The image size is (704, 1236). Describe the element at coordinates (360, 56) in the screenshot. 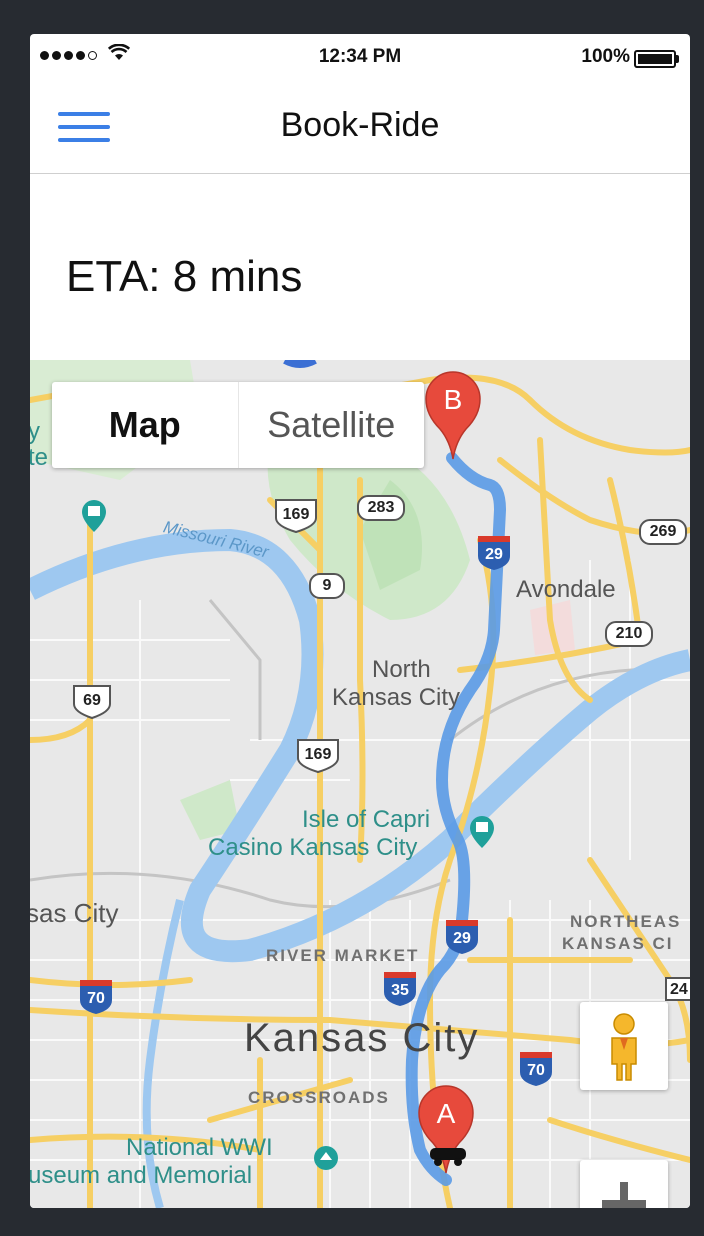

I see `status-bar: 12:34 PM 100%` at that location.